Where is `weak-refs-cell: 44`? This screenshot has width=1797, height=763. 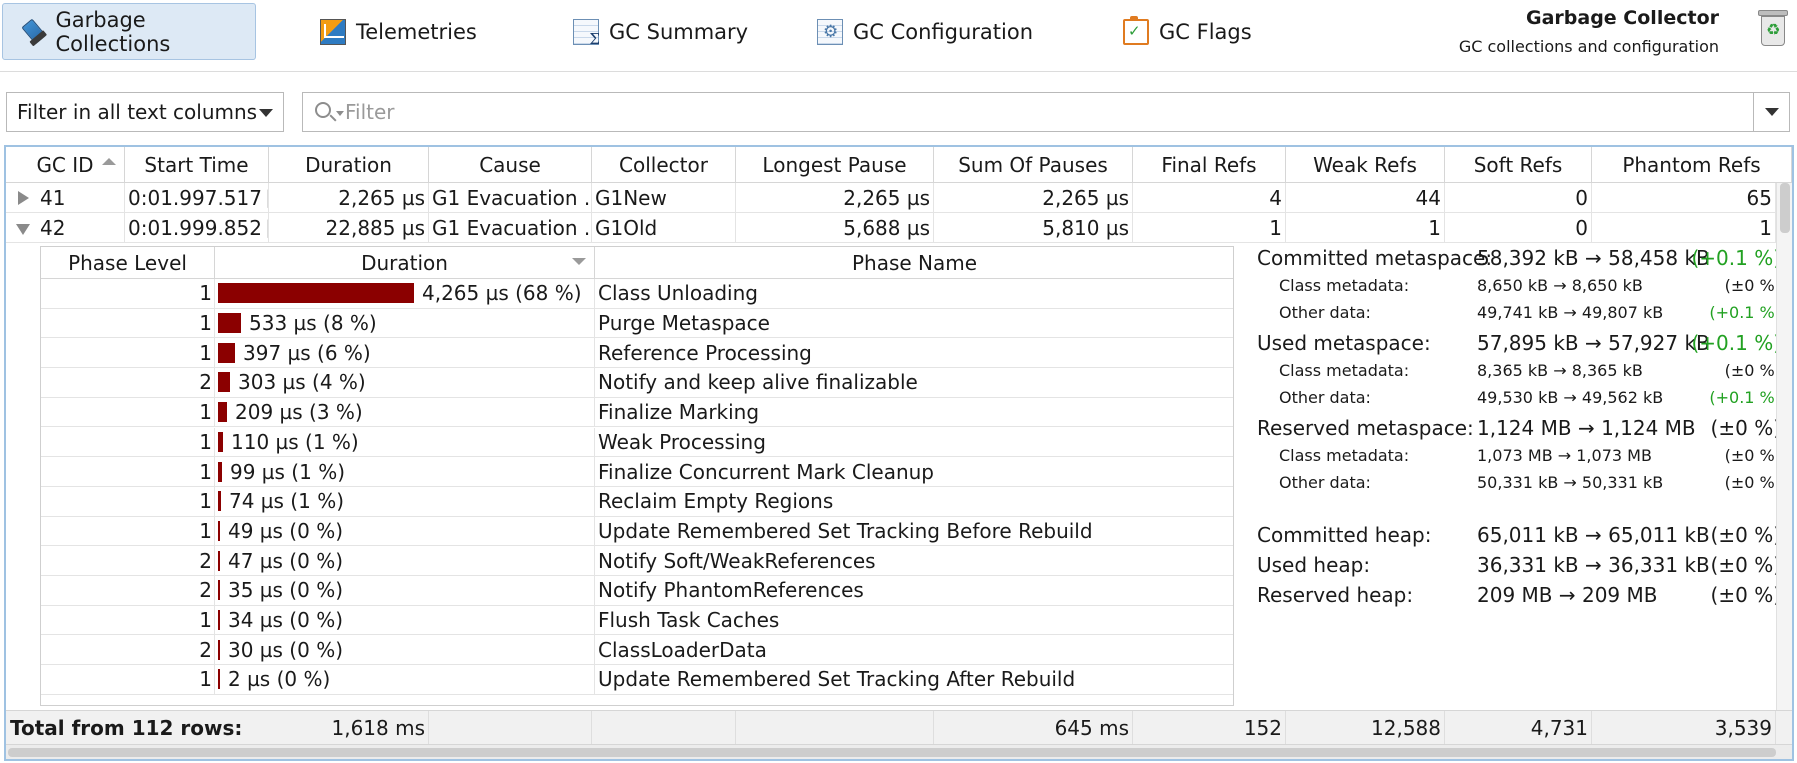
weak-refs-cell: 44 is located at coordinates (1365, 198).